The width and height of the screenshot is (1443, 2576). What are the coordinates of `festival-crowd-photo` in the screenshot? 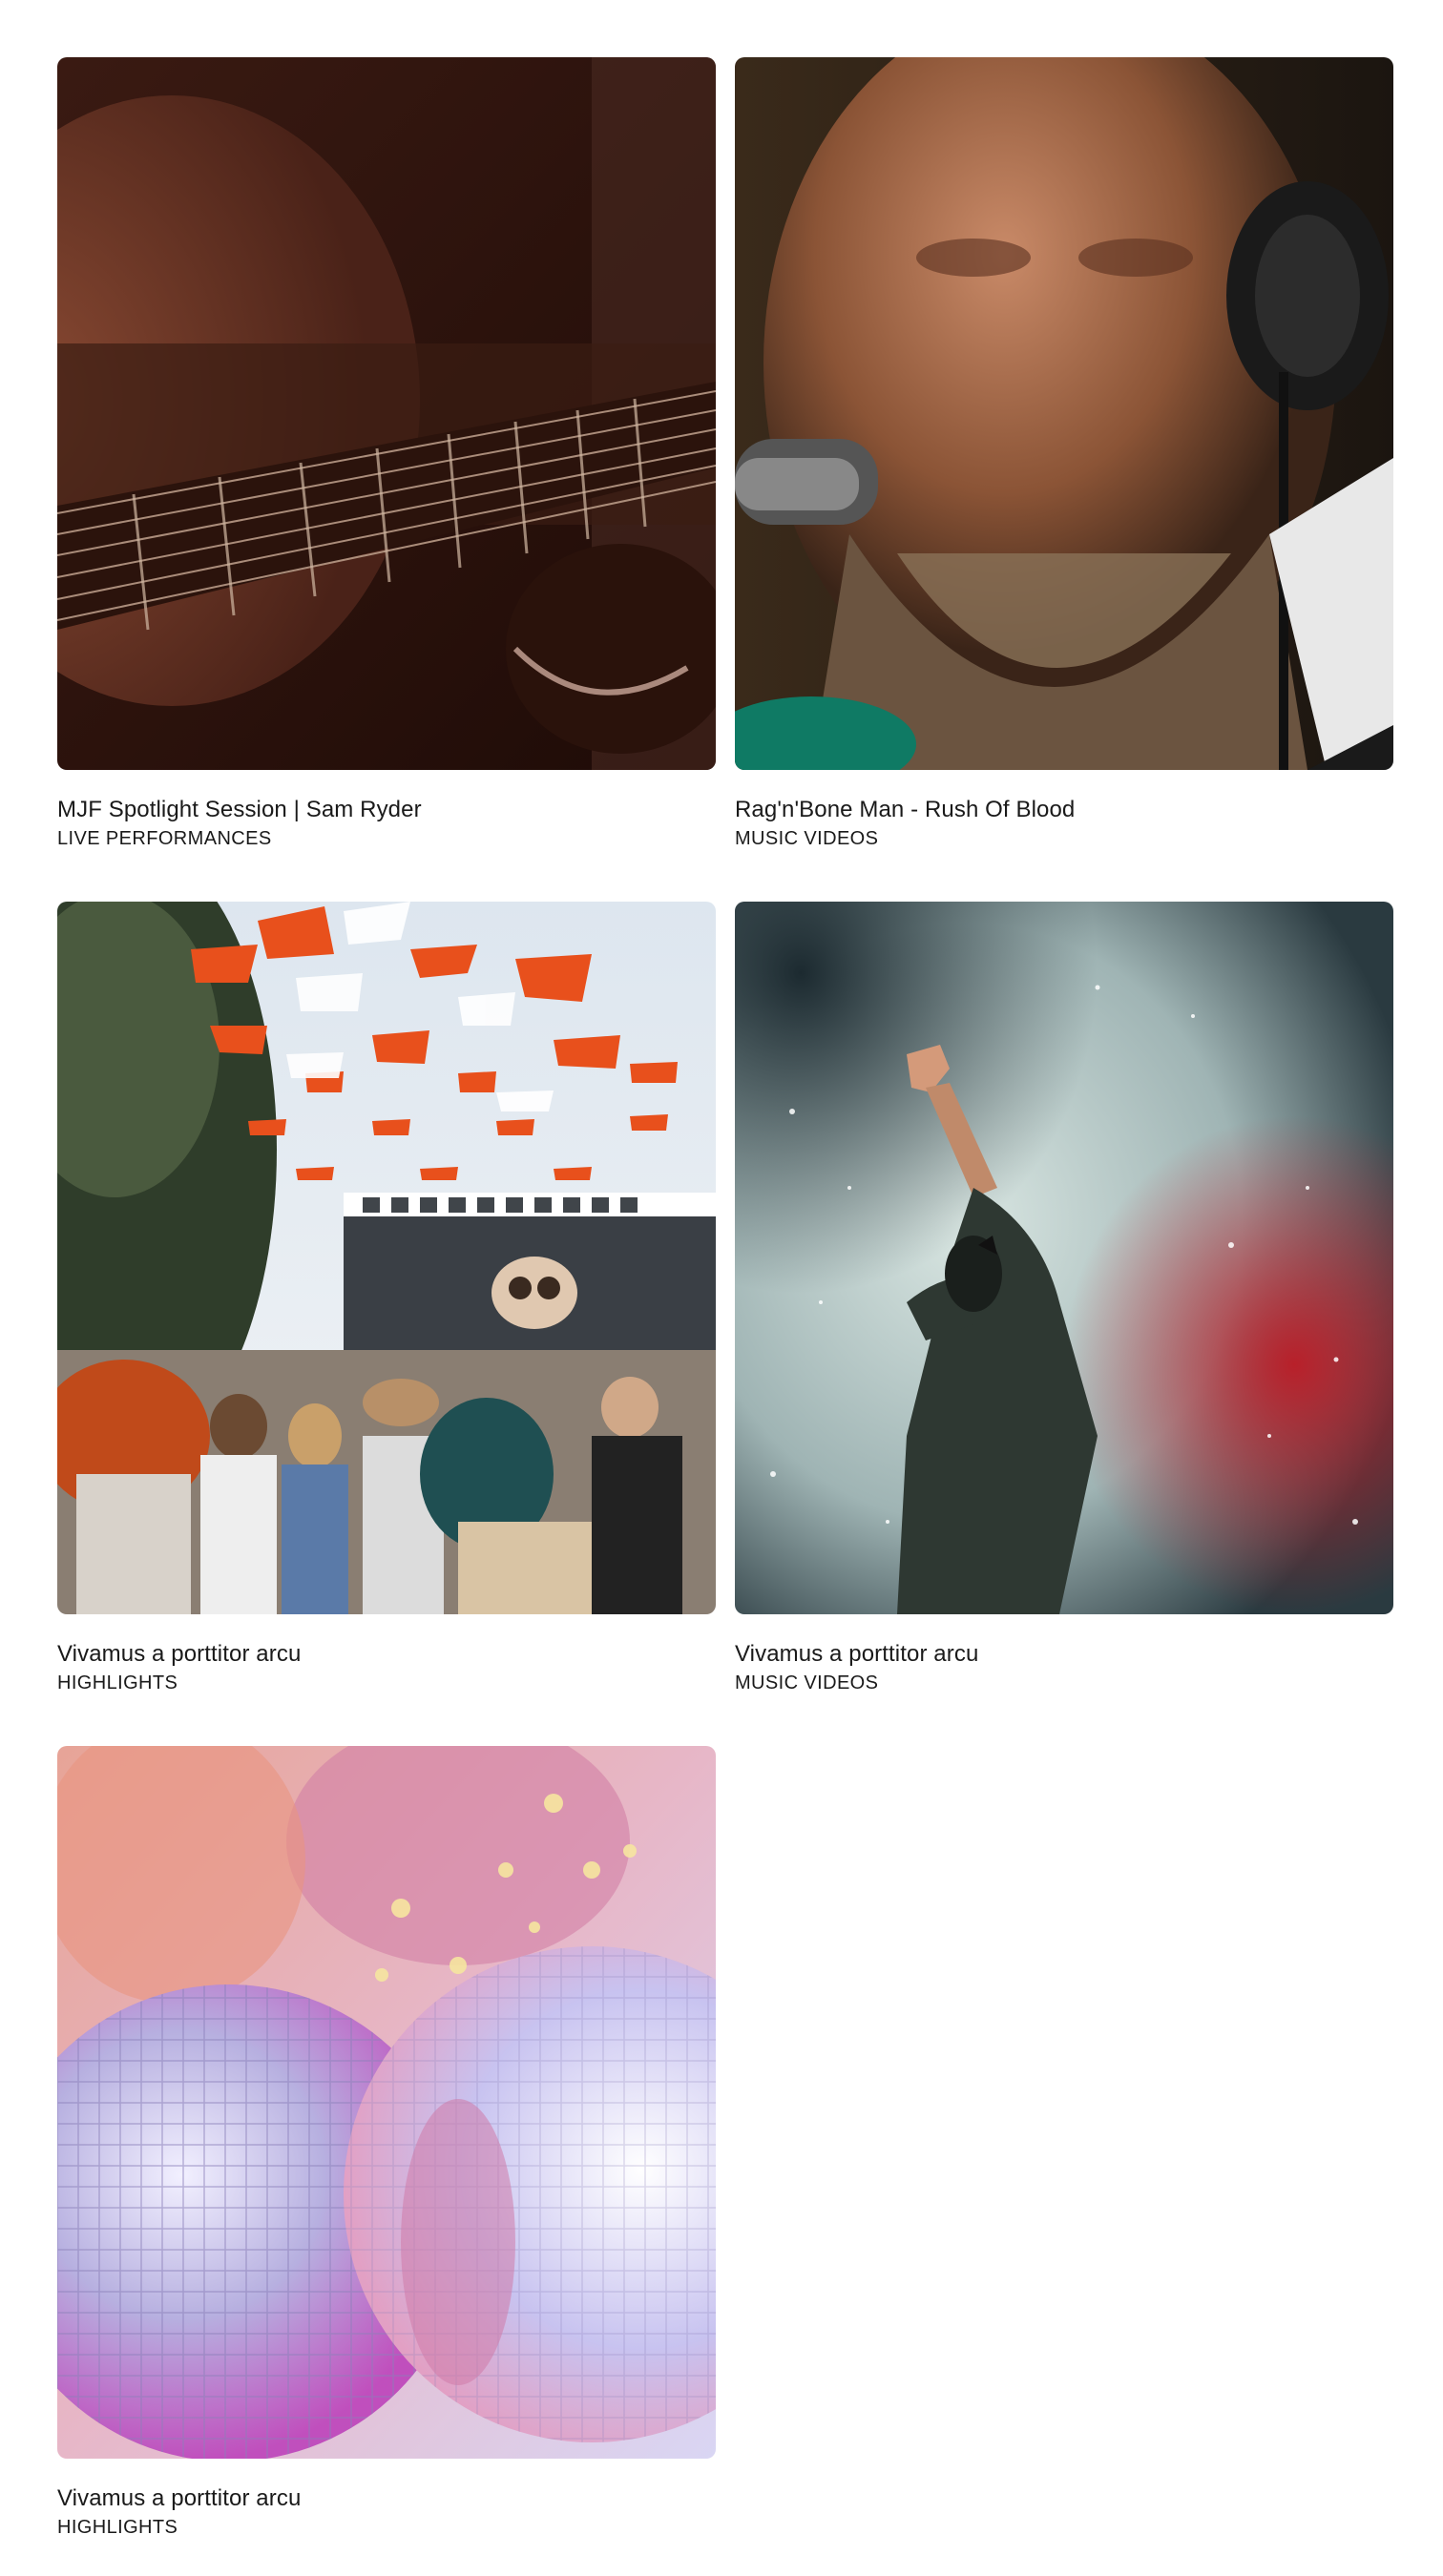 It's located at (387, 1258).